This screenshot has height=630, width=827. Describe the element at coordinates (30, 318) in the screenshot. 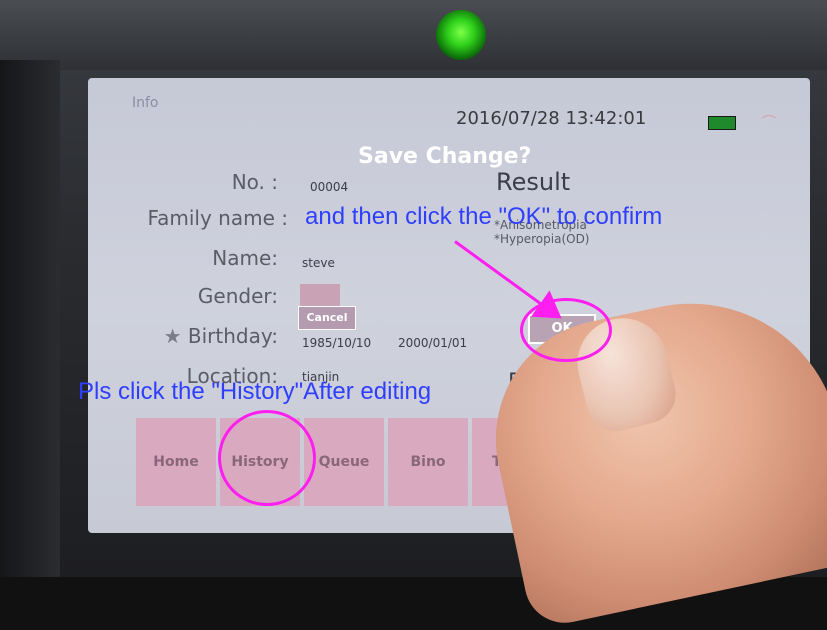

I see `device-edge` at that location.